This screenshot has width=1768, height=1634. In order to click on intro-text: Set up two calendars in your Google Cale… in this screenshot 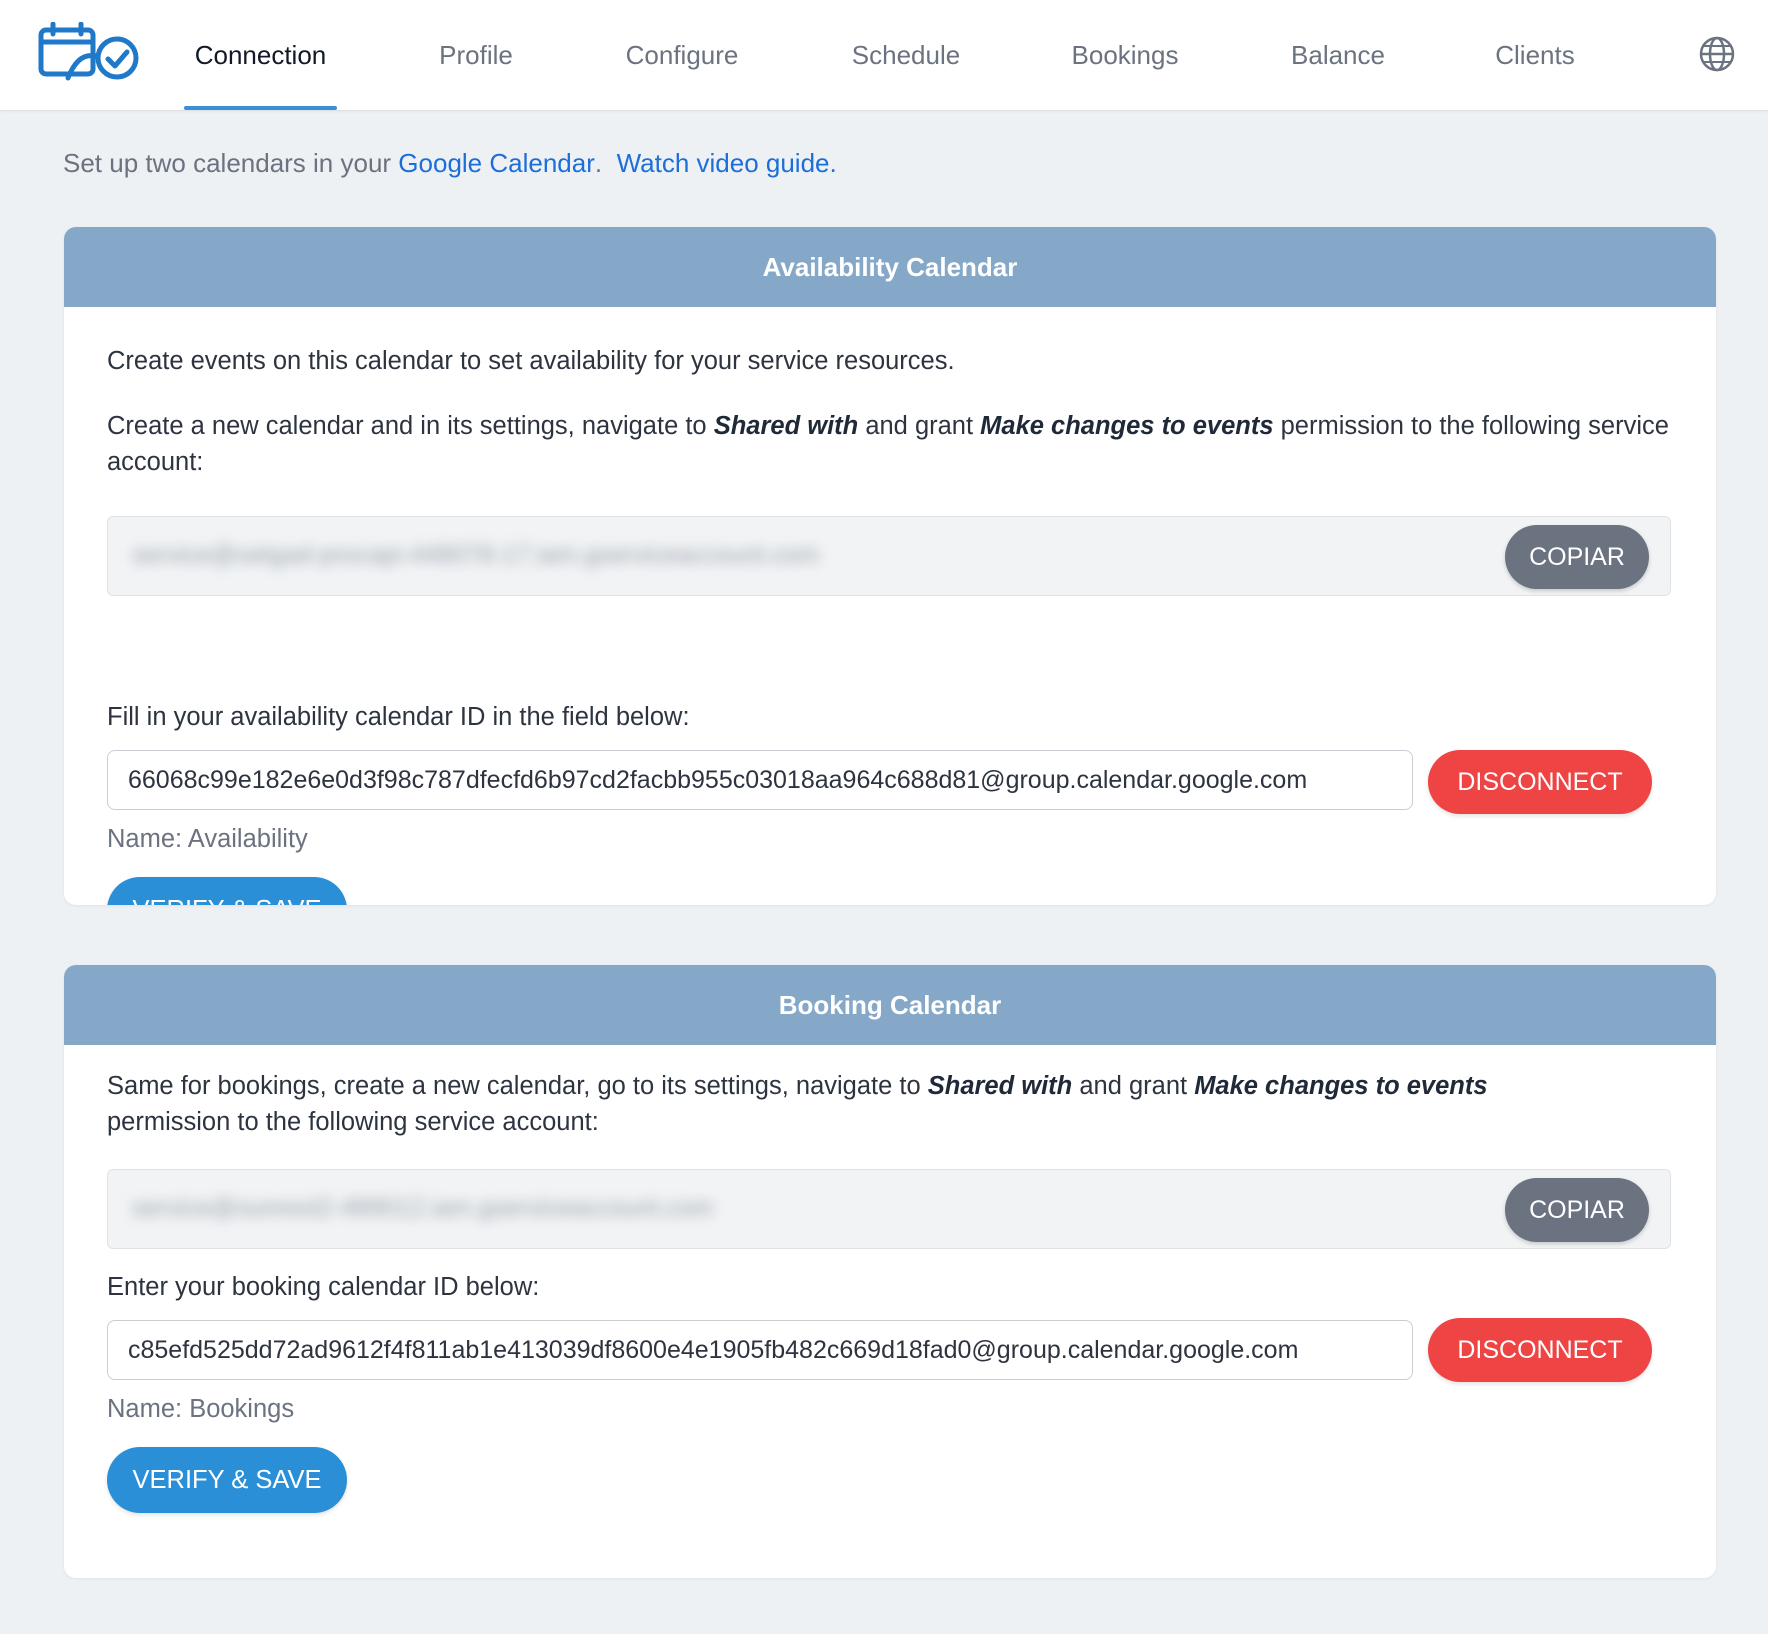, I will do `click(450, 163)`.